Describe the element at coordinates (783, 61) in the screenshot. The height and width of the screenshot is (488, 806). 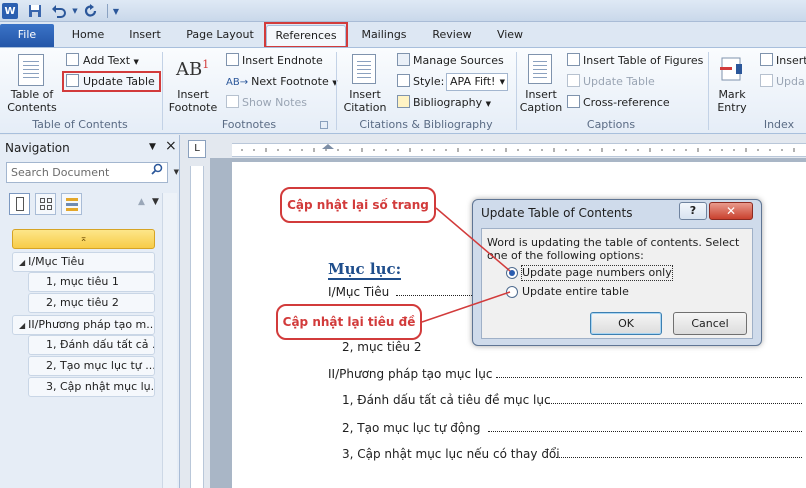
I see `insert-index-button: Insert` at that location.